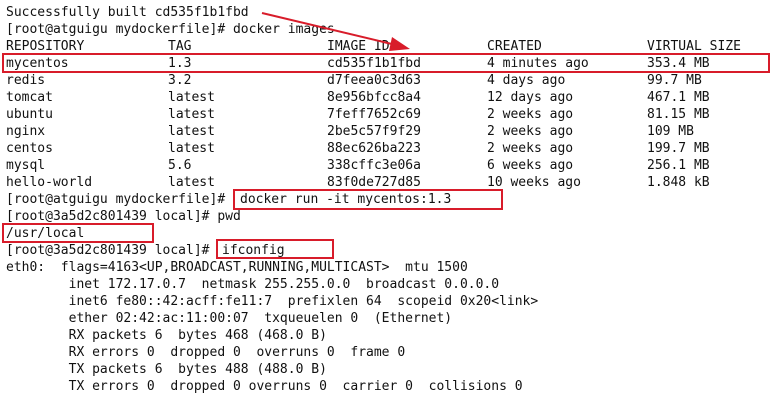 Image resolution: width=775 pixels, height=410 pixels. Describe the element at coordinates (335, 31) in the screenshot. I see `arrow-icon` at that location.